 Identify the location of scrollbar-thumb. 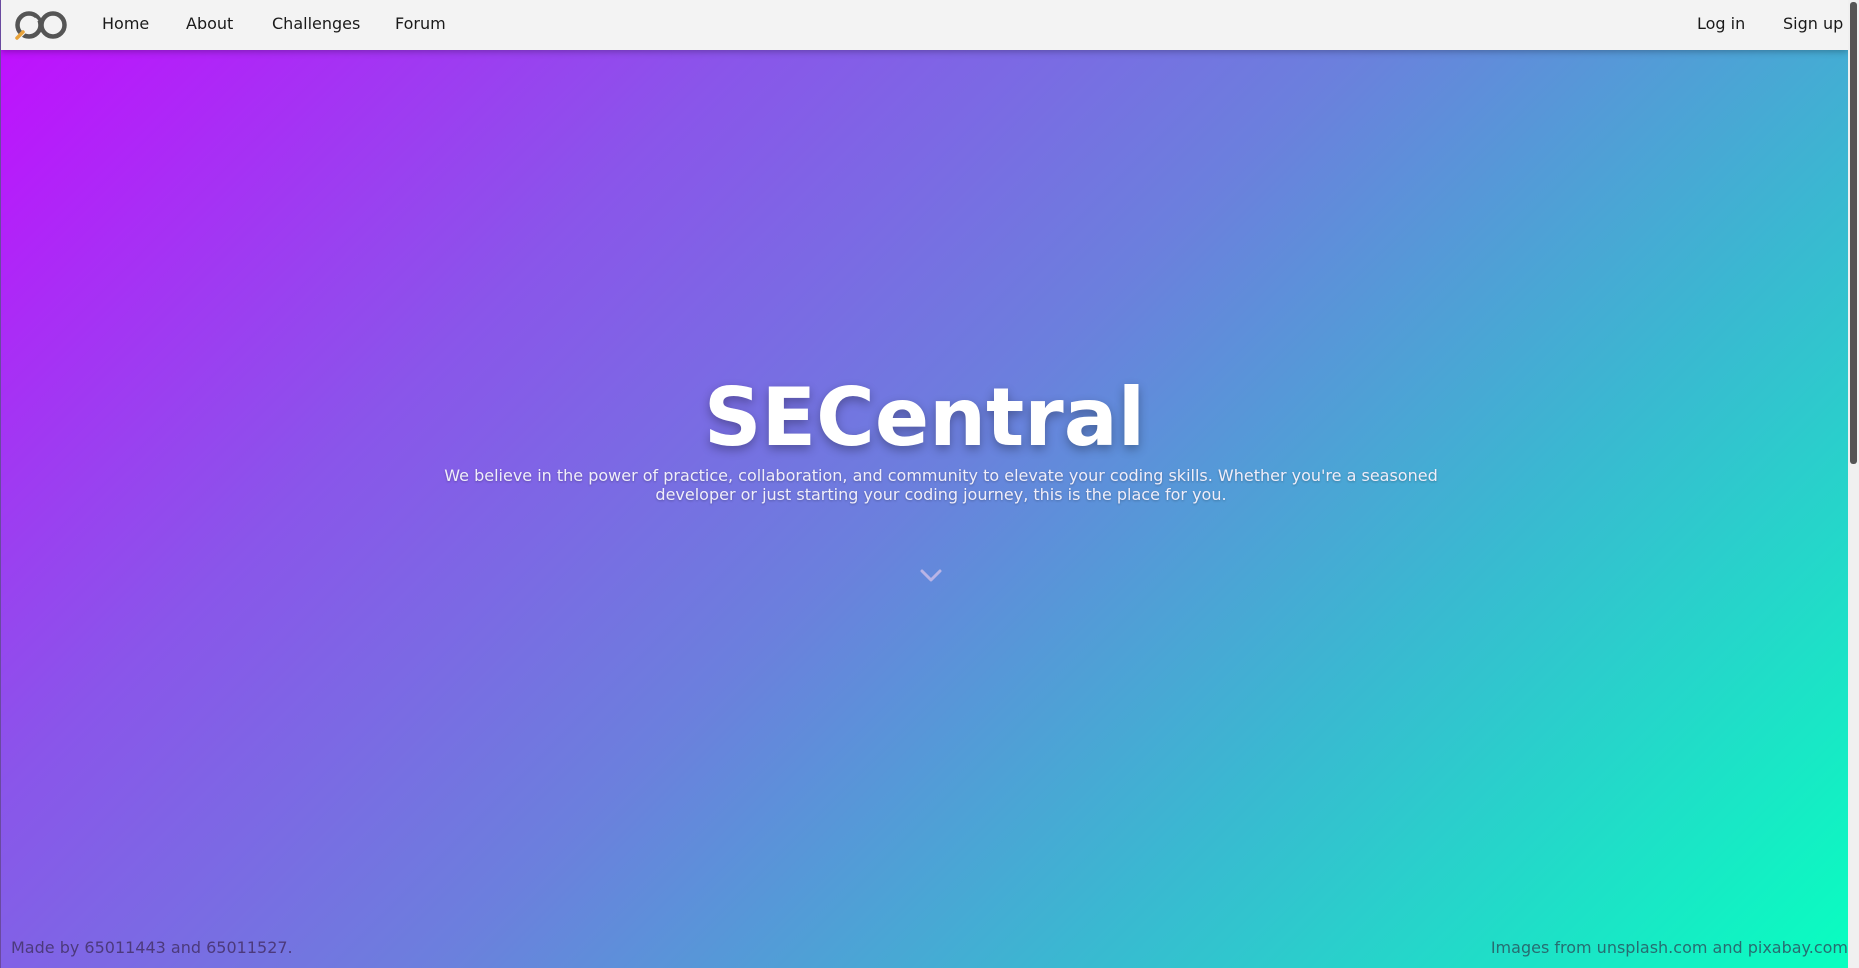
(1853, 233).